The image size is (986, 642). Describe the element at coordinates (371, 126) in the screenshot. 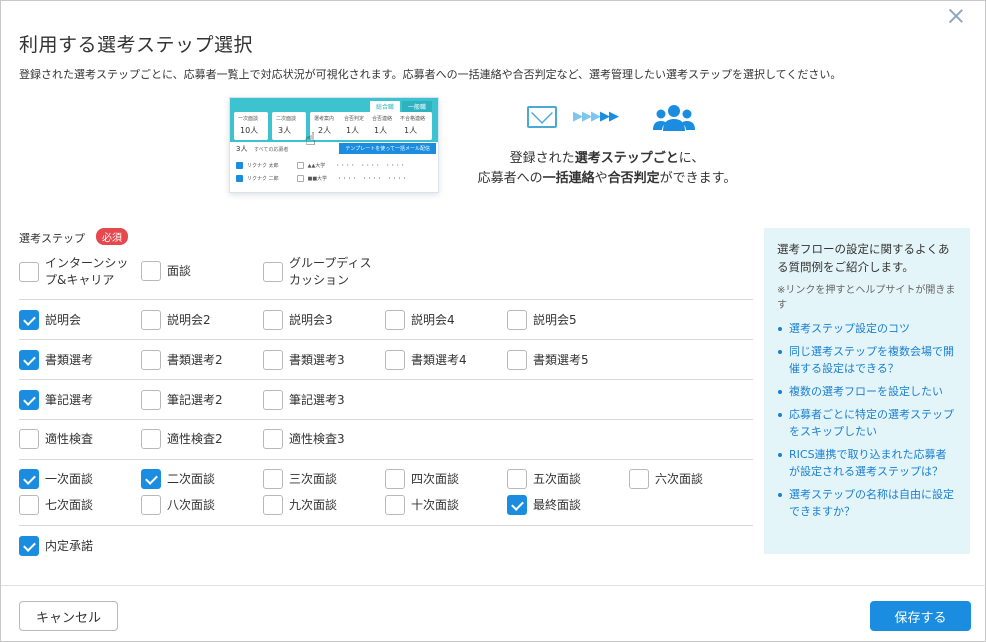

I see `illus-cell-group: 選考案内 2人 合否判定 1人 合否連絡 1人 不合格連絡 1人` at that location.